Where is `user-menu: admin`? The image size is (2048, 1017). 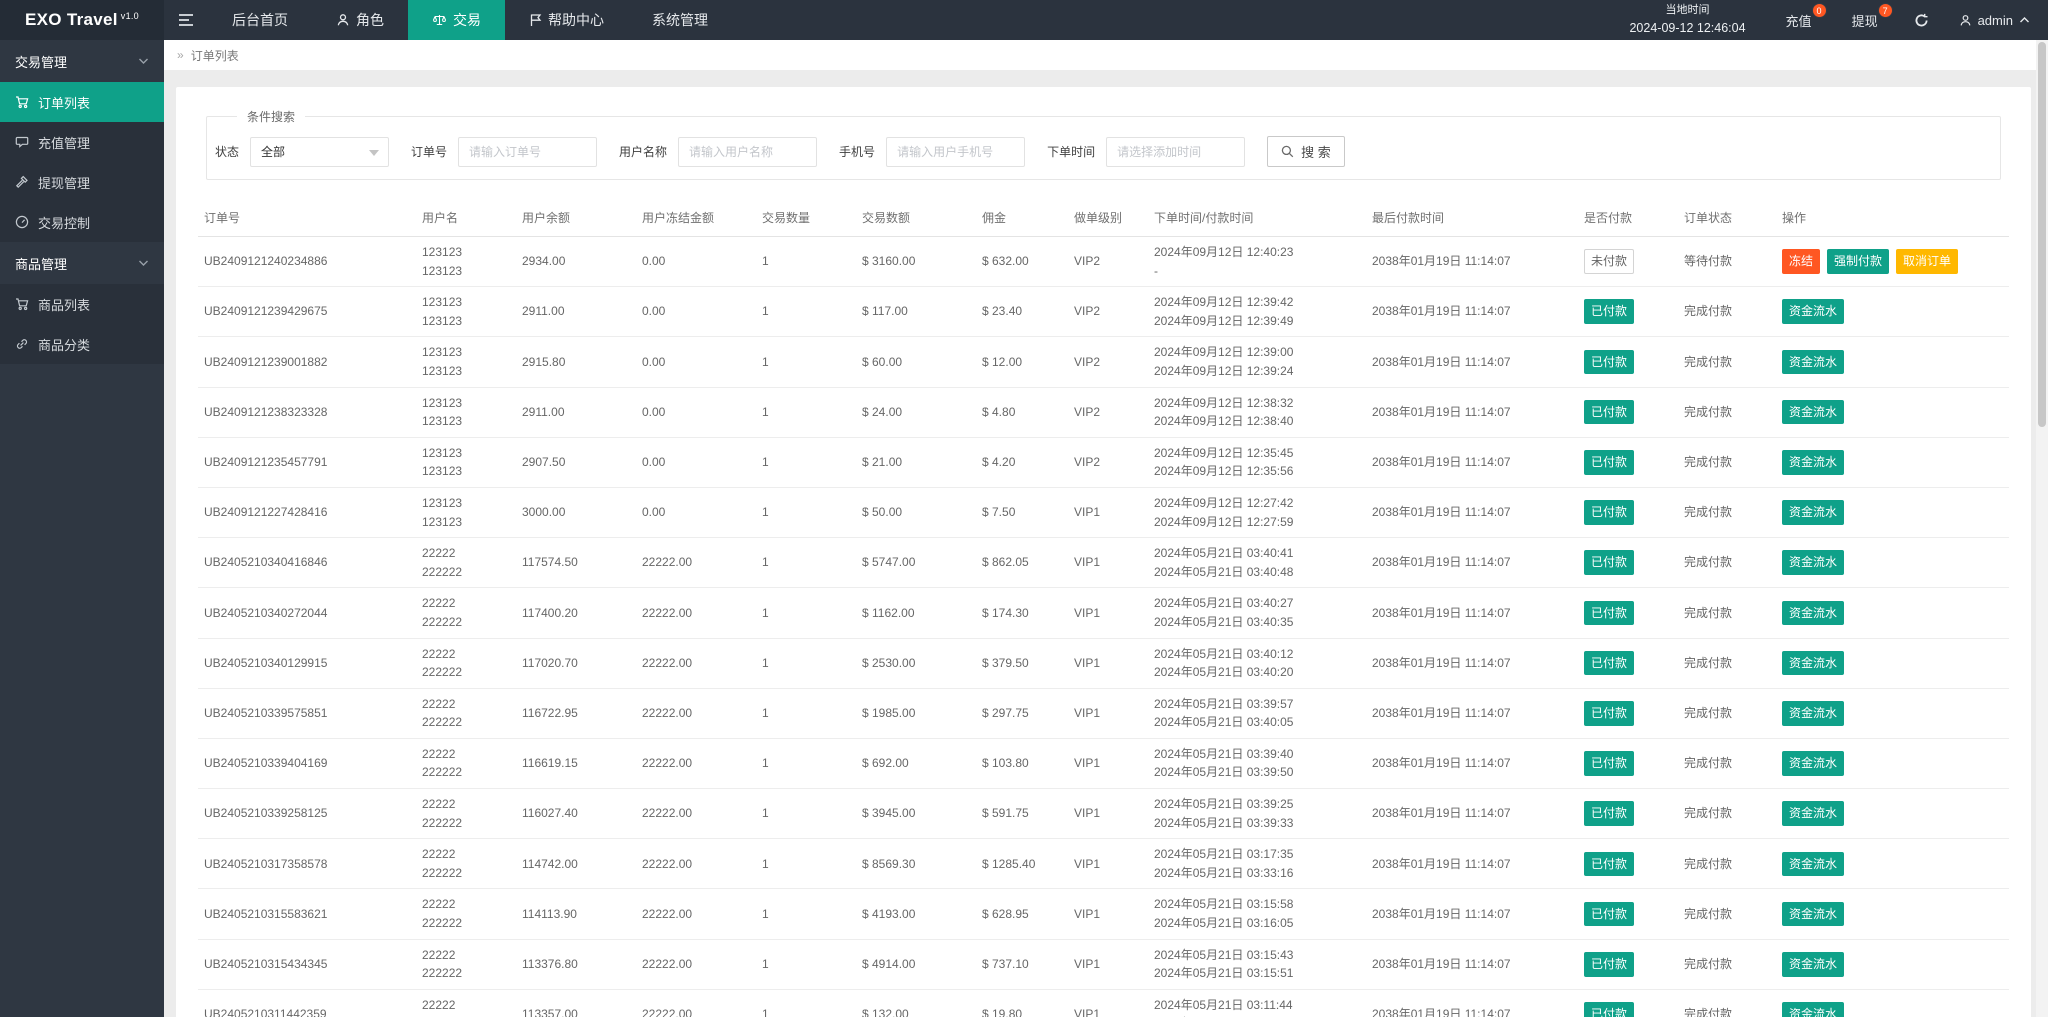
user-menu: admin is located at coordinates (1996, 20).